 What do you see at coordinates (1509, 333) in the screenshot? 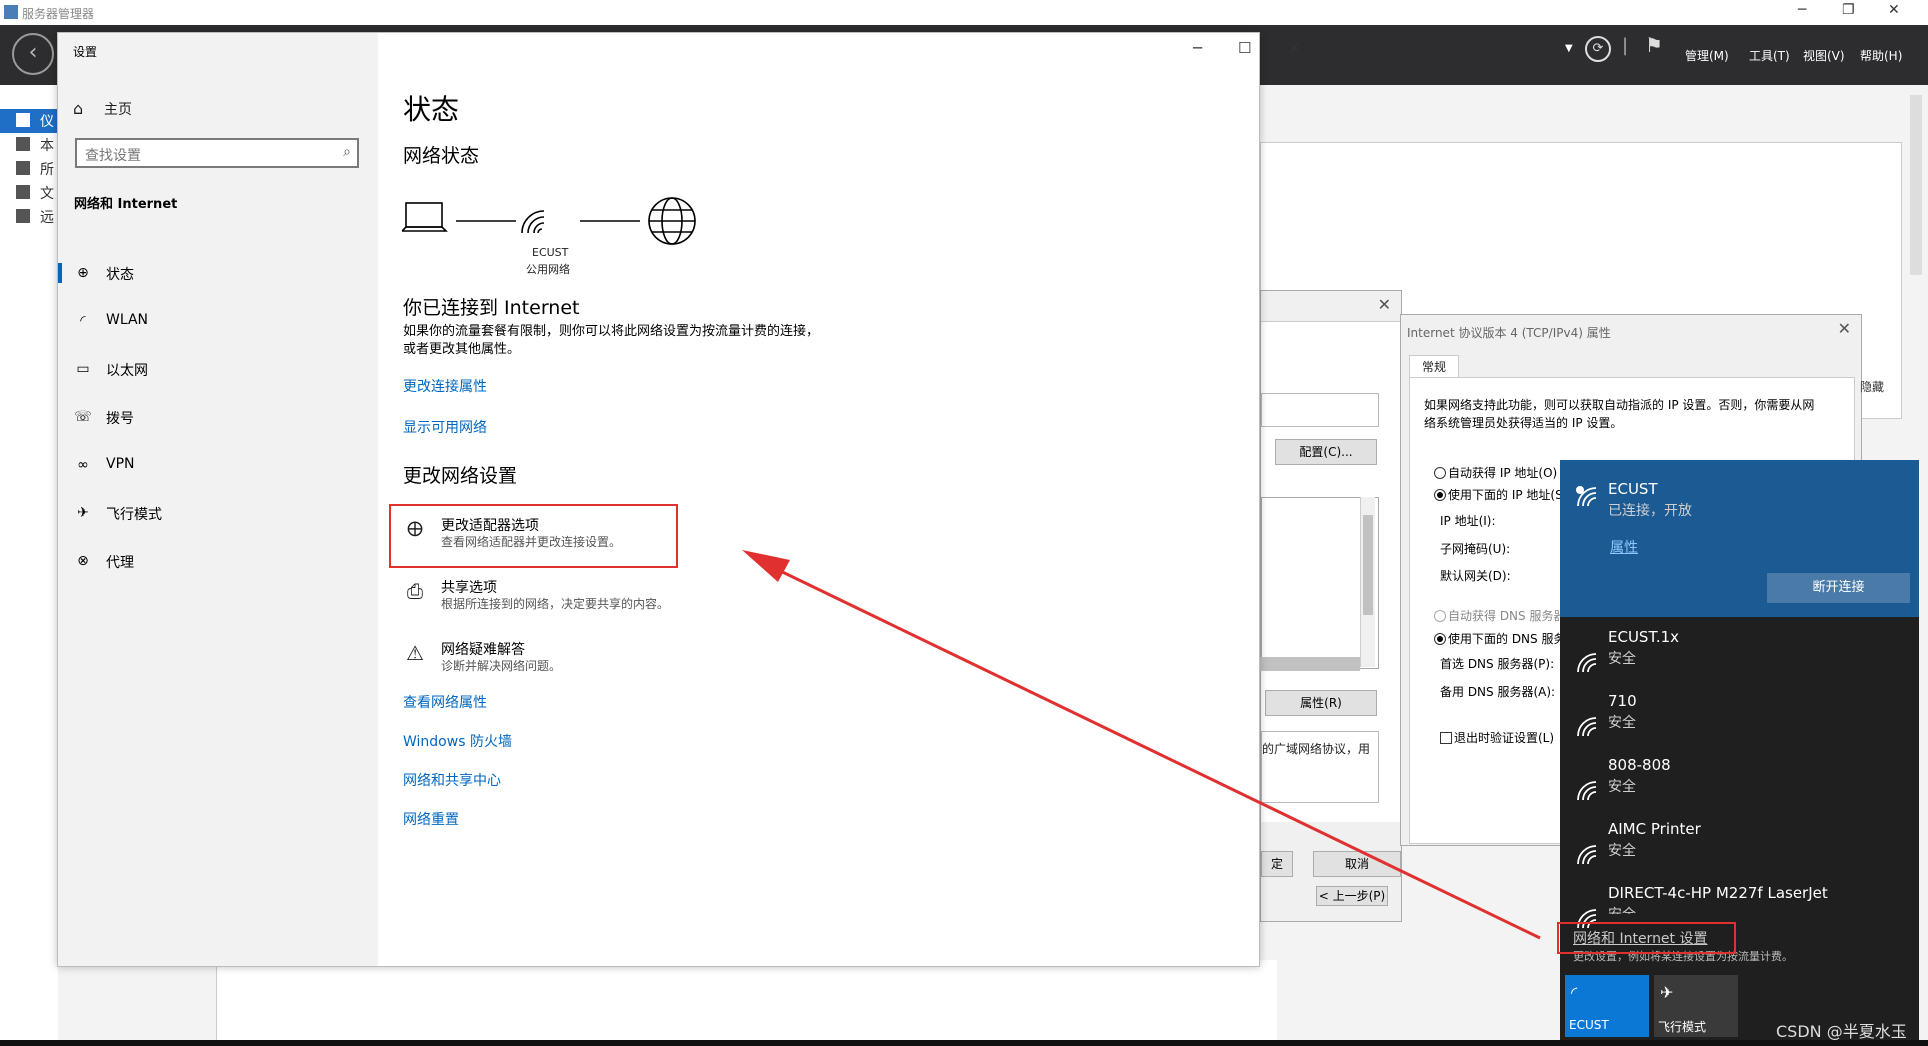
I see `ipv4-dialog-title: Internet 协议版本 4 (TCP/IPv4) 属性` at bounding box center [1509, 333].